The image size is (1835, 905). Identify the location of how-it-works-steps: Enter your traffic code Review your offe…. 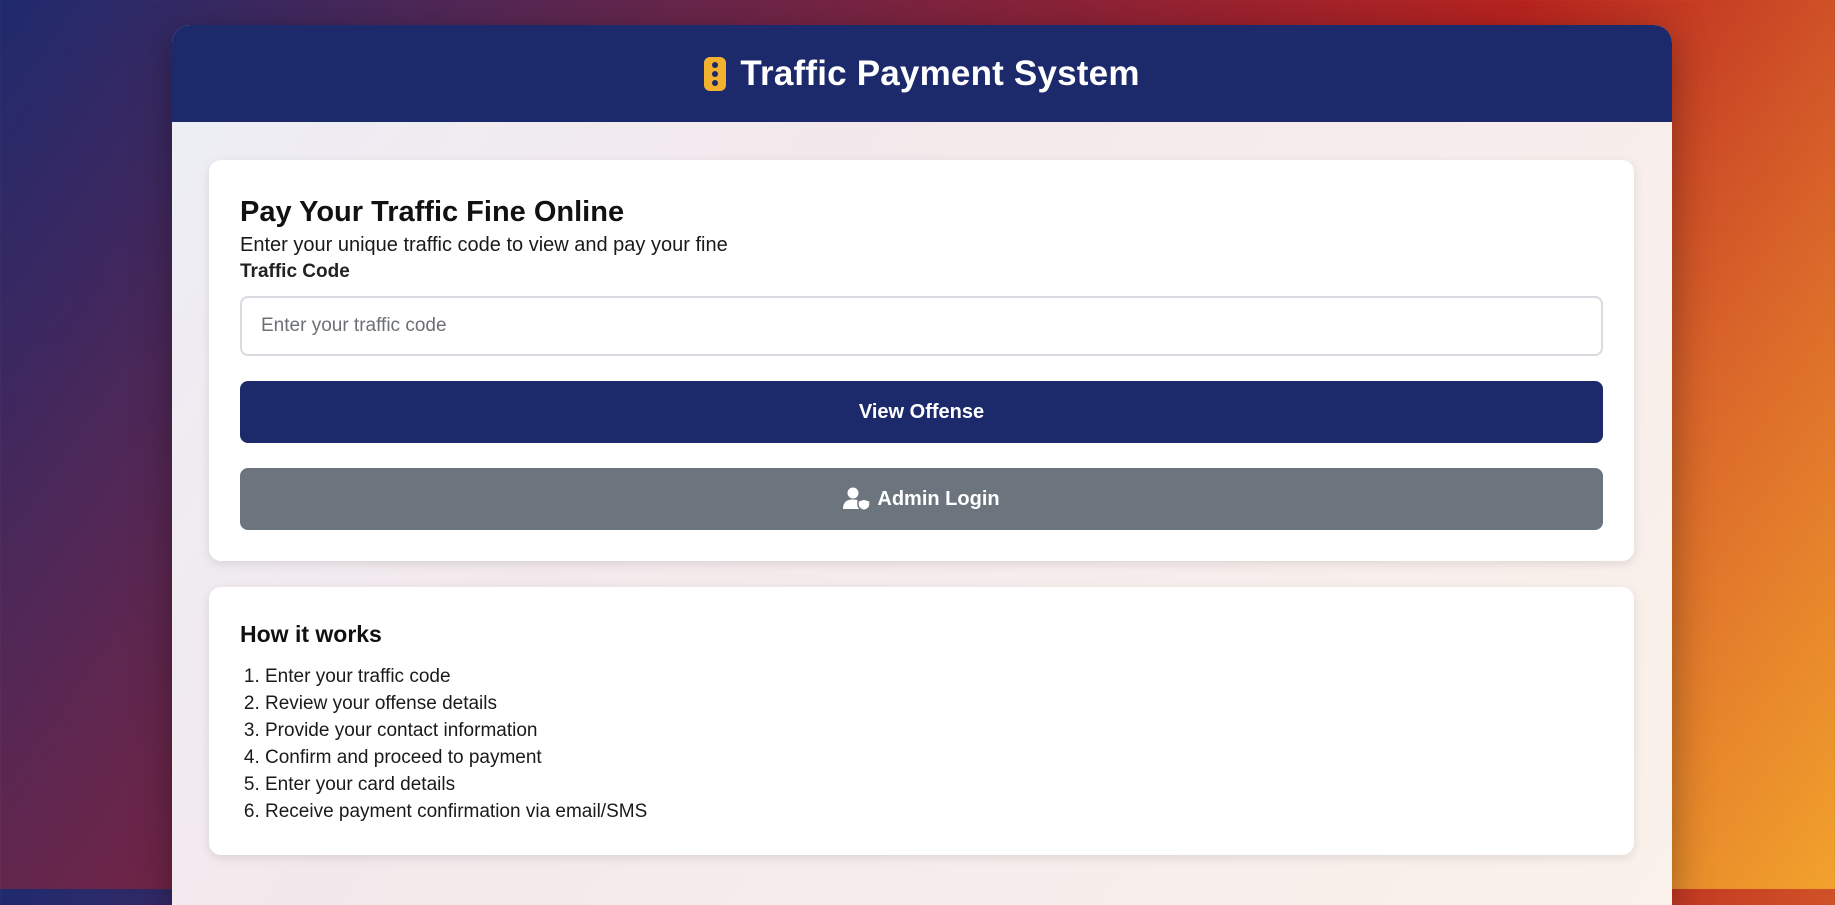
(443, 744).